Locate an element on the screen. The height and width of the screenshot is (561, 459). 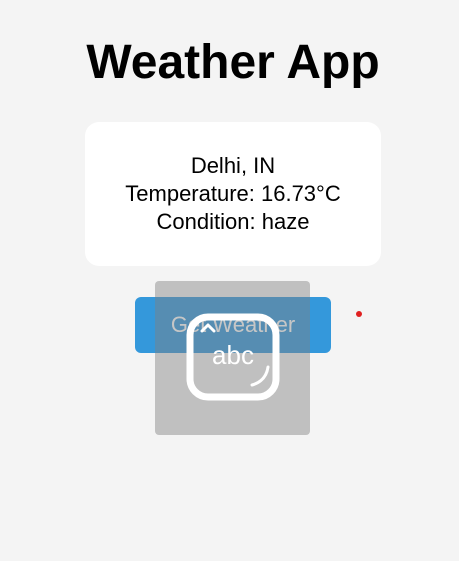
keyboard-label: abc is located at coordinates (233, 355).